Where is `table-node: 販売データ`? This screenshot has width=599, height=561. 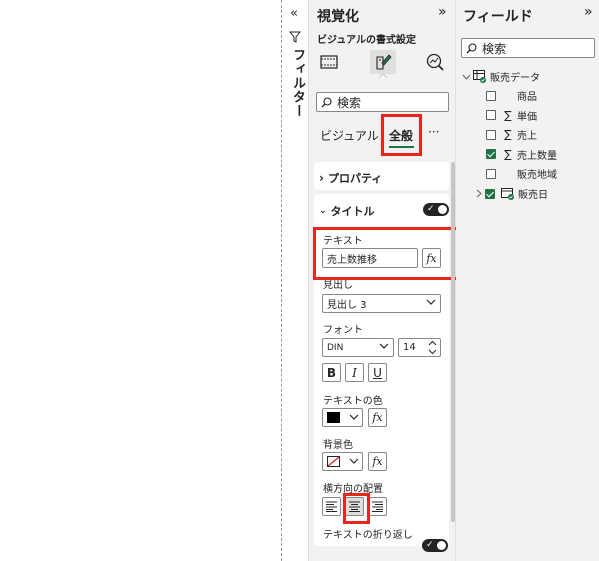
table-node: 販売データ is located at coordinates (501, 76).